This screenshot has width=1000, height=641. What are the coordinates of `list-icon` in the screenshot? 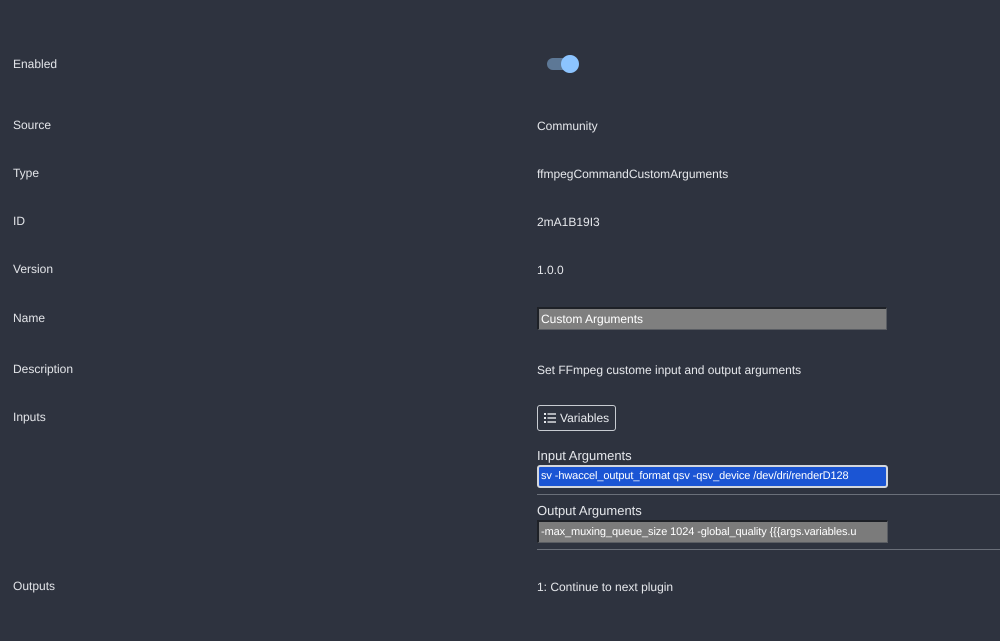 It's located at (550, 418).